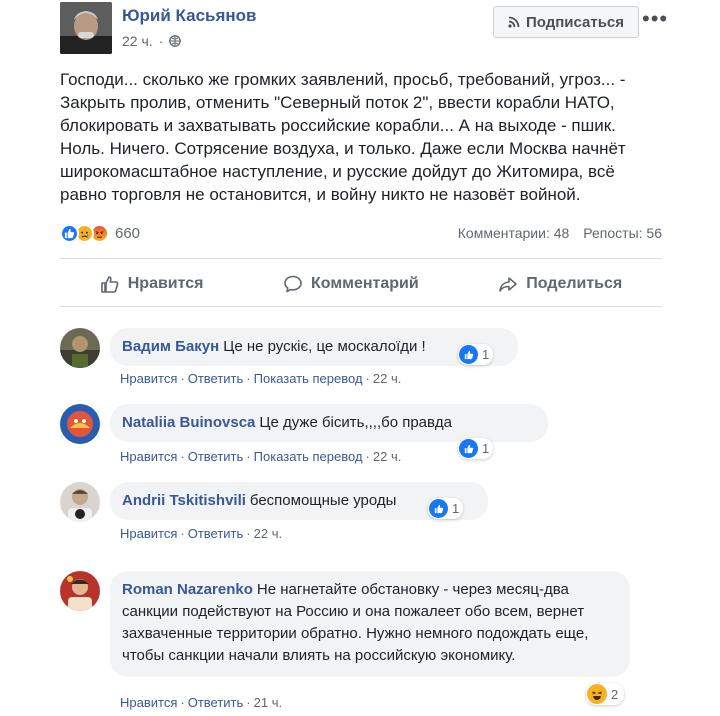  I want to click on comment-like-count: 2, so click(615, 694).